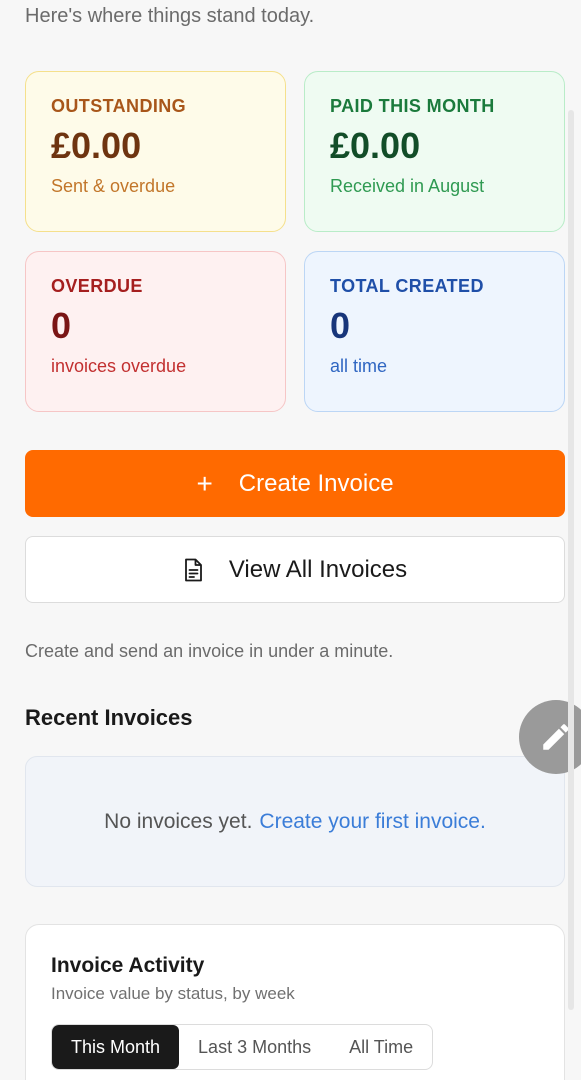  Describe the element at coordinates (407, 186) in the screenshot. I see `stat-caption: Received in August` at that location.